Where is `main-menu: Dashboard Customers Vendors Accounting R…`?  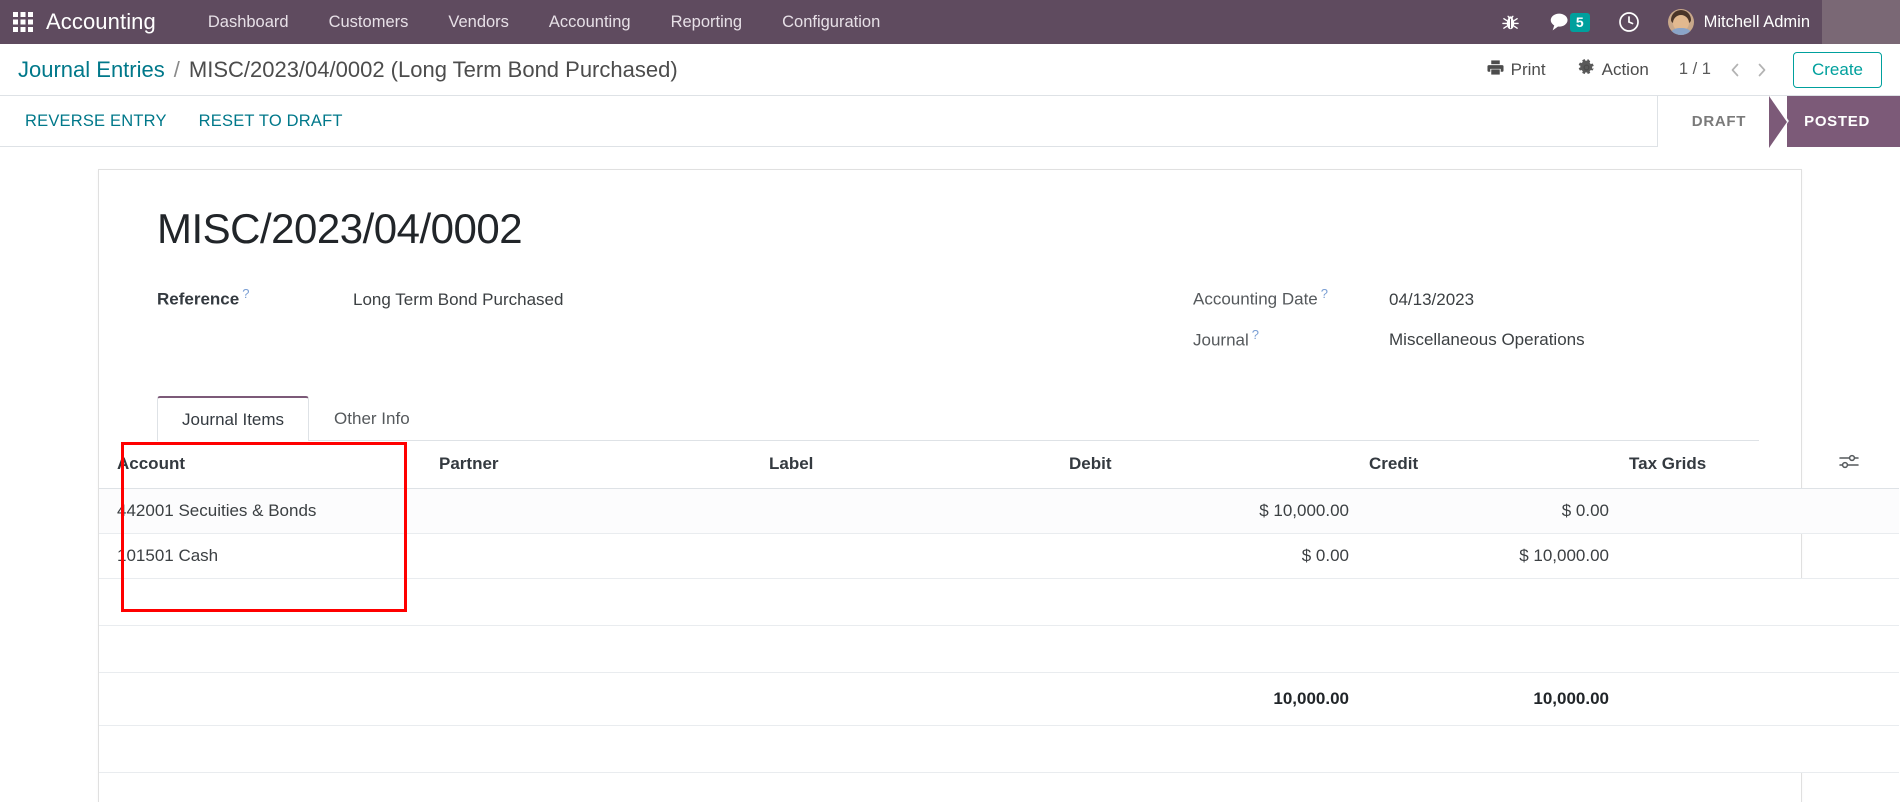
main-menu: Dashboard Customers Vendors Accounting R… is located at coordinates (544, 22).